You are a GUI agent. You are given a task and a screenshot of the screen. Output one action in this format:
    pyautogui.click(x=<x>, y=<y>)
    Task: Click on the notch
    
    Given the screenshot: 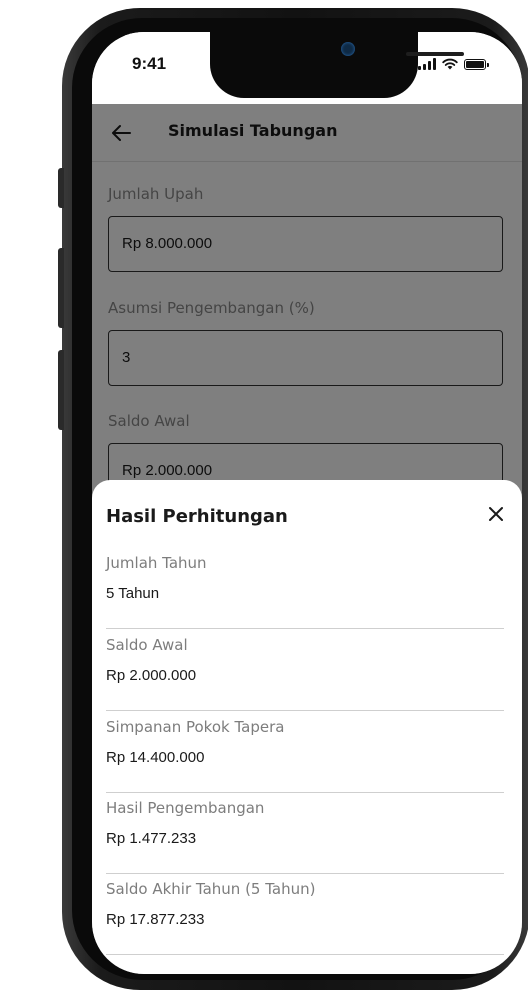 What is the action you would take?
    pyautogui.click(x=337, y=65)
    